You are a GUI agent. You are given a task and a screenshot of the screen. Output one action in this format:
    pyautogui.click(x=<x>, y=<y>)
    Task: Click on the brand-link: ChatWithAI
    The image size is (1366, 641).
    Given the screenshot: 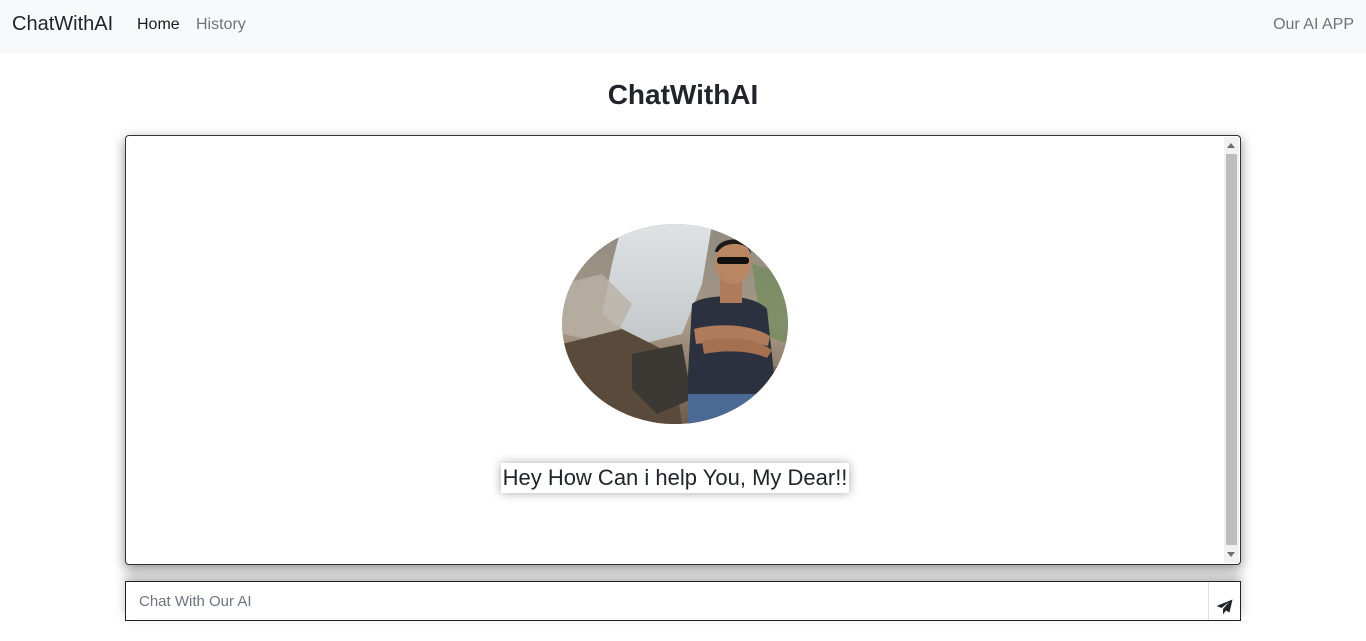 What is the action you would take?
    pyautogui.click(x=62, y=24)
    